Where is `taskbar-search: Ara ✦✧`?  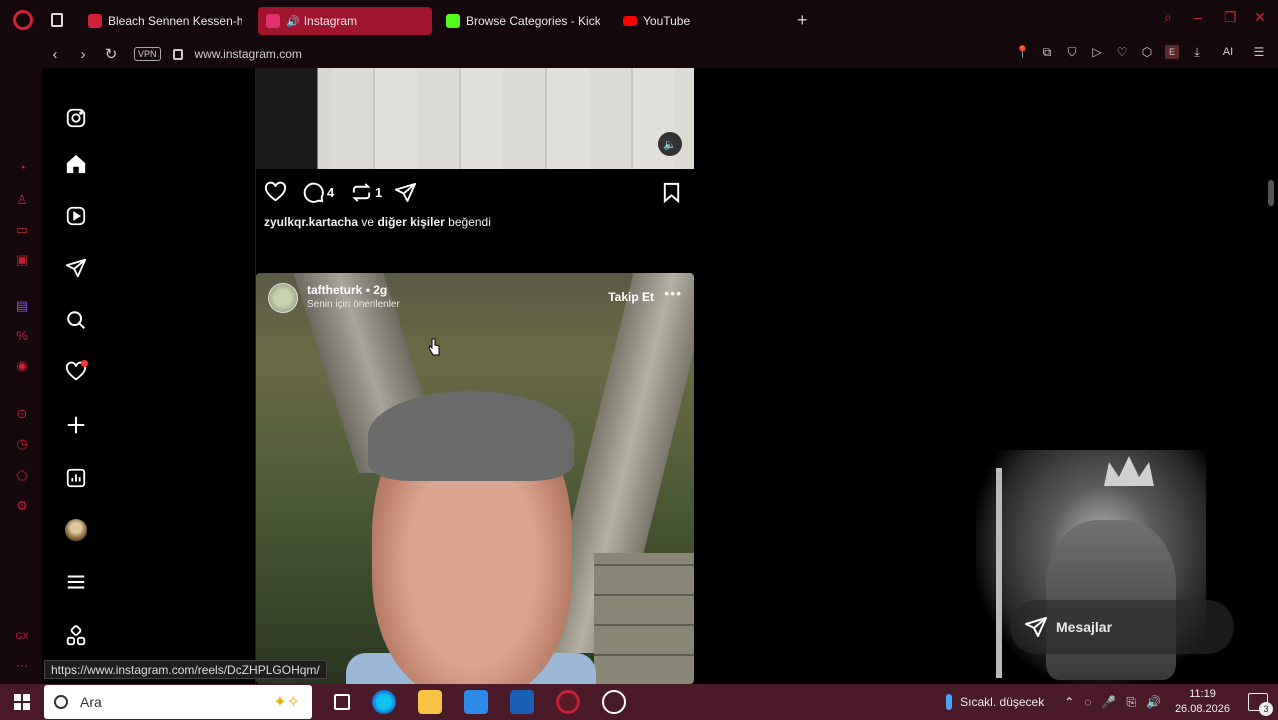
taskbar-search: Ara ✦✧ is located at coordinates (178, 702).